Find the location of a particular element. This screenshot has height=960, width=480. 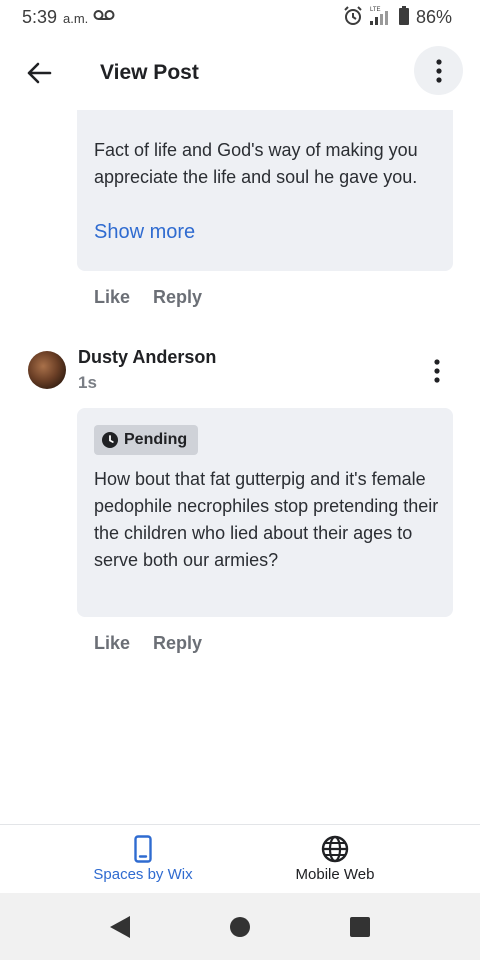

nav-recents-button is located at coordinates (360, 927).